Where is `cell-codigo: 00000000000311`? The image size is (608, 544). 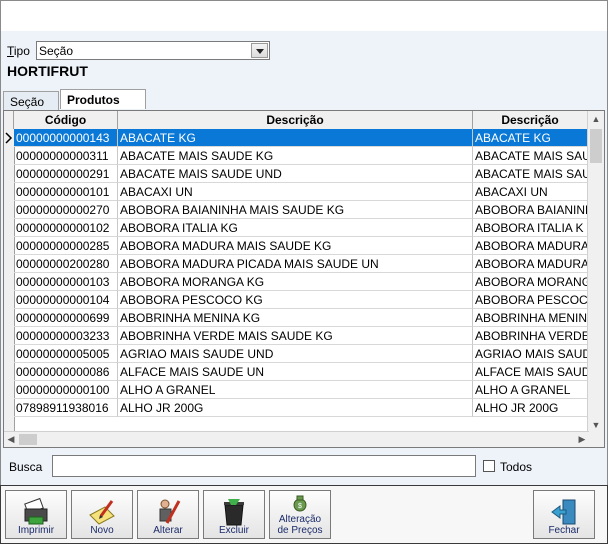 cell-codigo: 00000000000311 is located at coordinates (66, 156).